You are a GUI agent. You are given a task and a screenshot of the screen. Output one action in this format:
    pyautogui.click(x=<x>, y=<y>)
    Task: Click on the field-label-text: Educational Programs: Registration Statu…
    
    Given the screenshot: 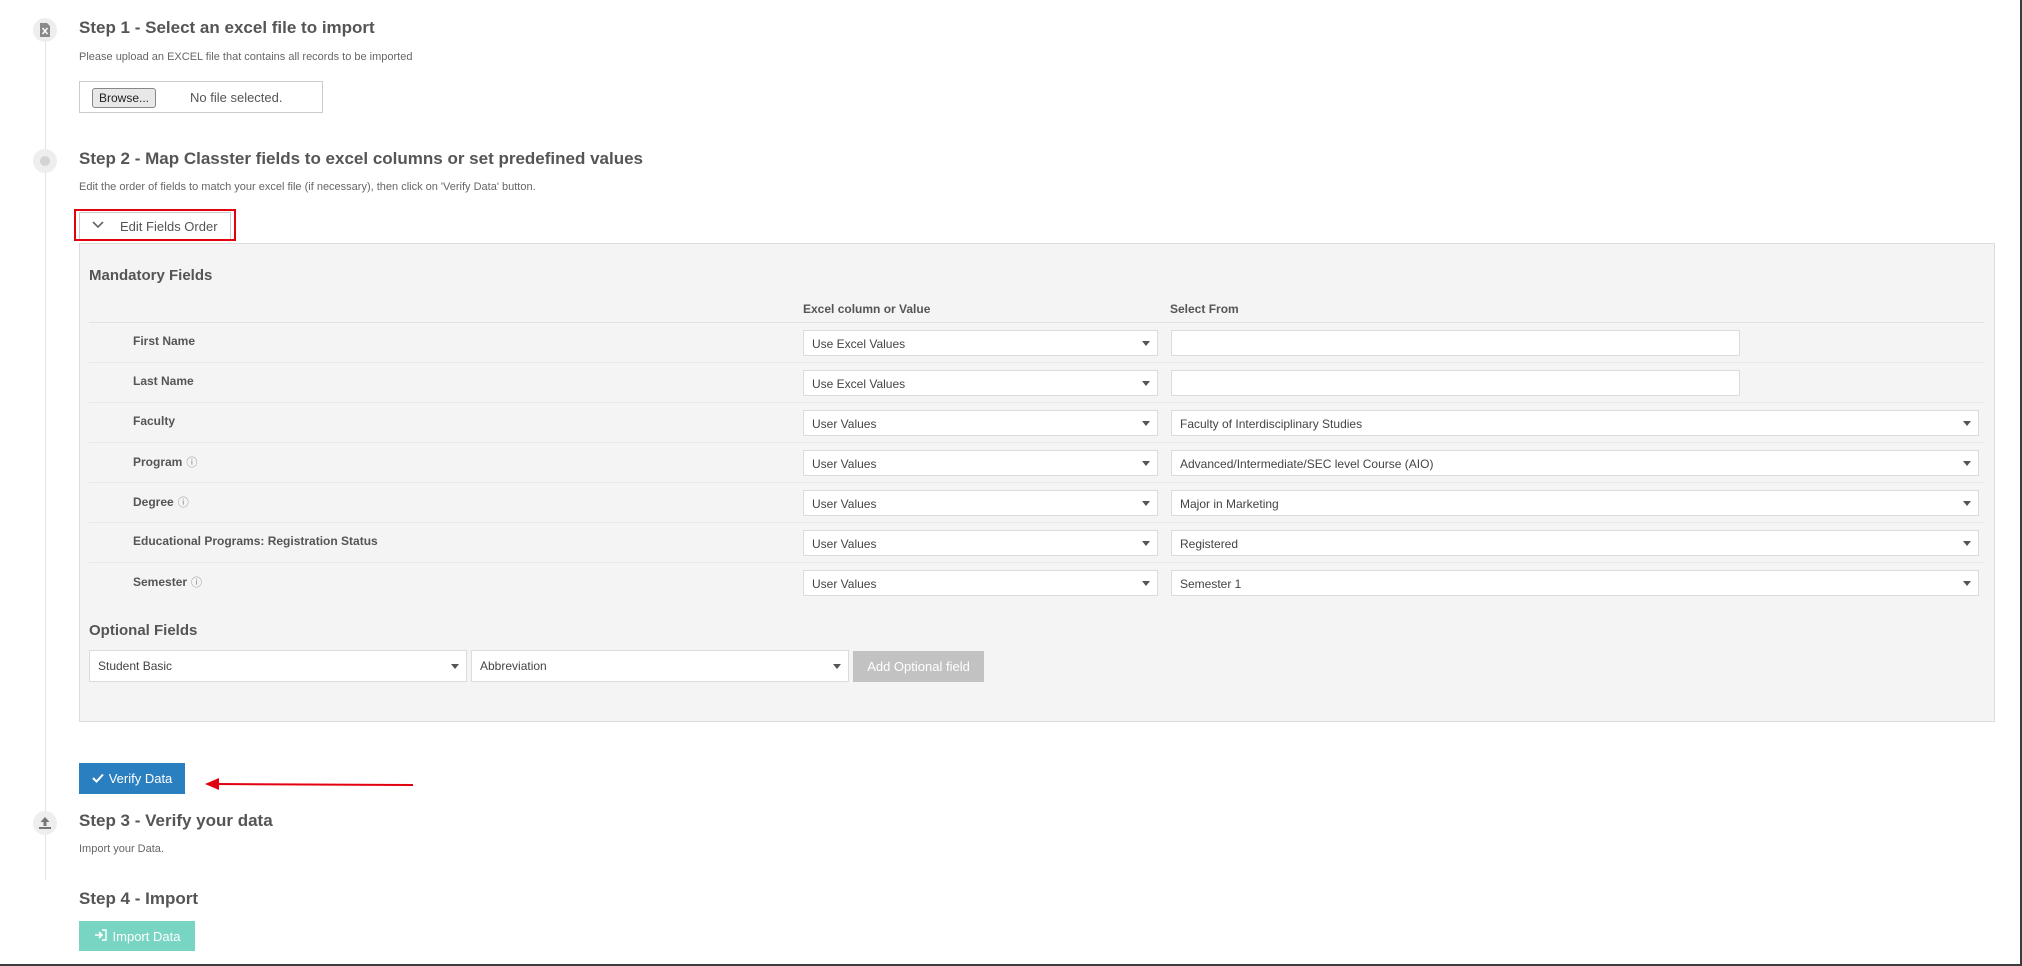 What is the action you would take?
    pyautogui.click(x=255, y=541)
    